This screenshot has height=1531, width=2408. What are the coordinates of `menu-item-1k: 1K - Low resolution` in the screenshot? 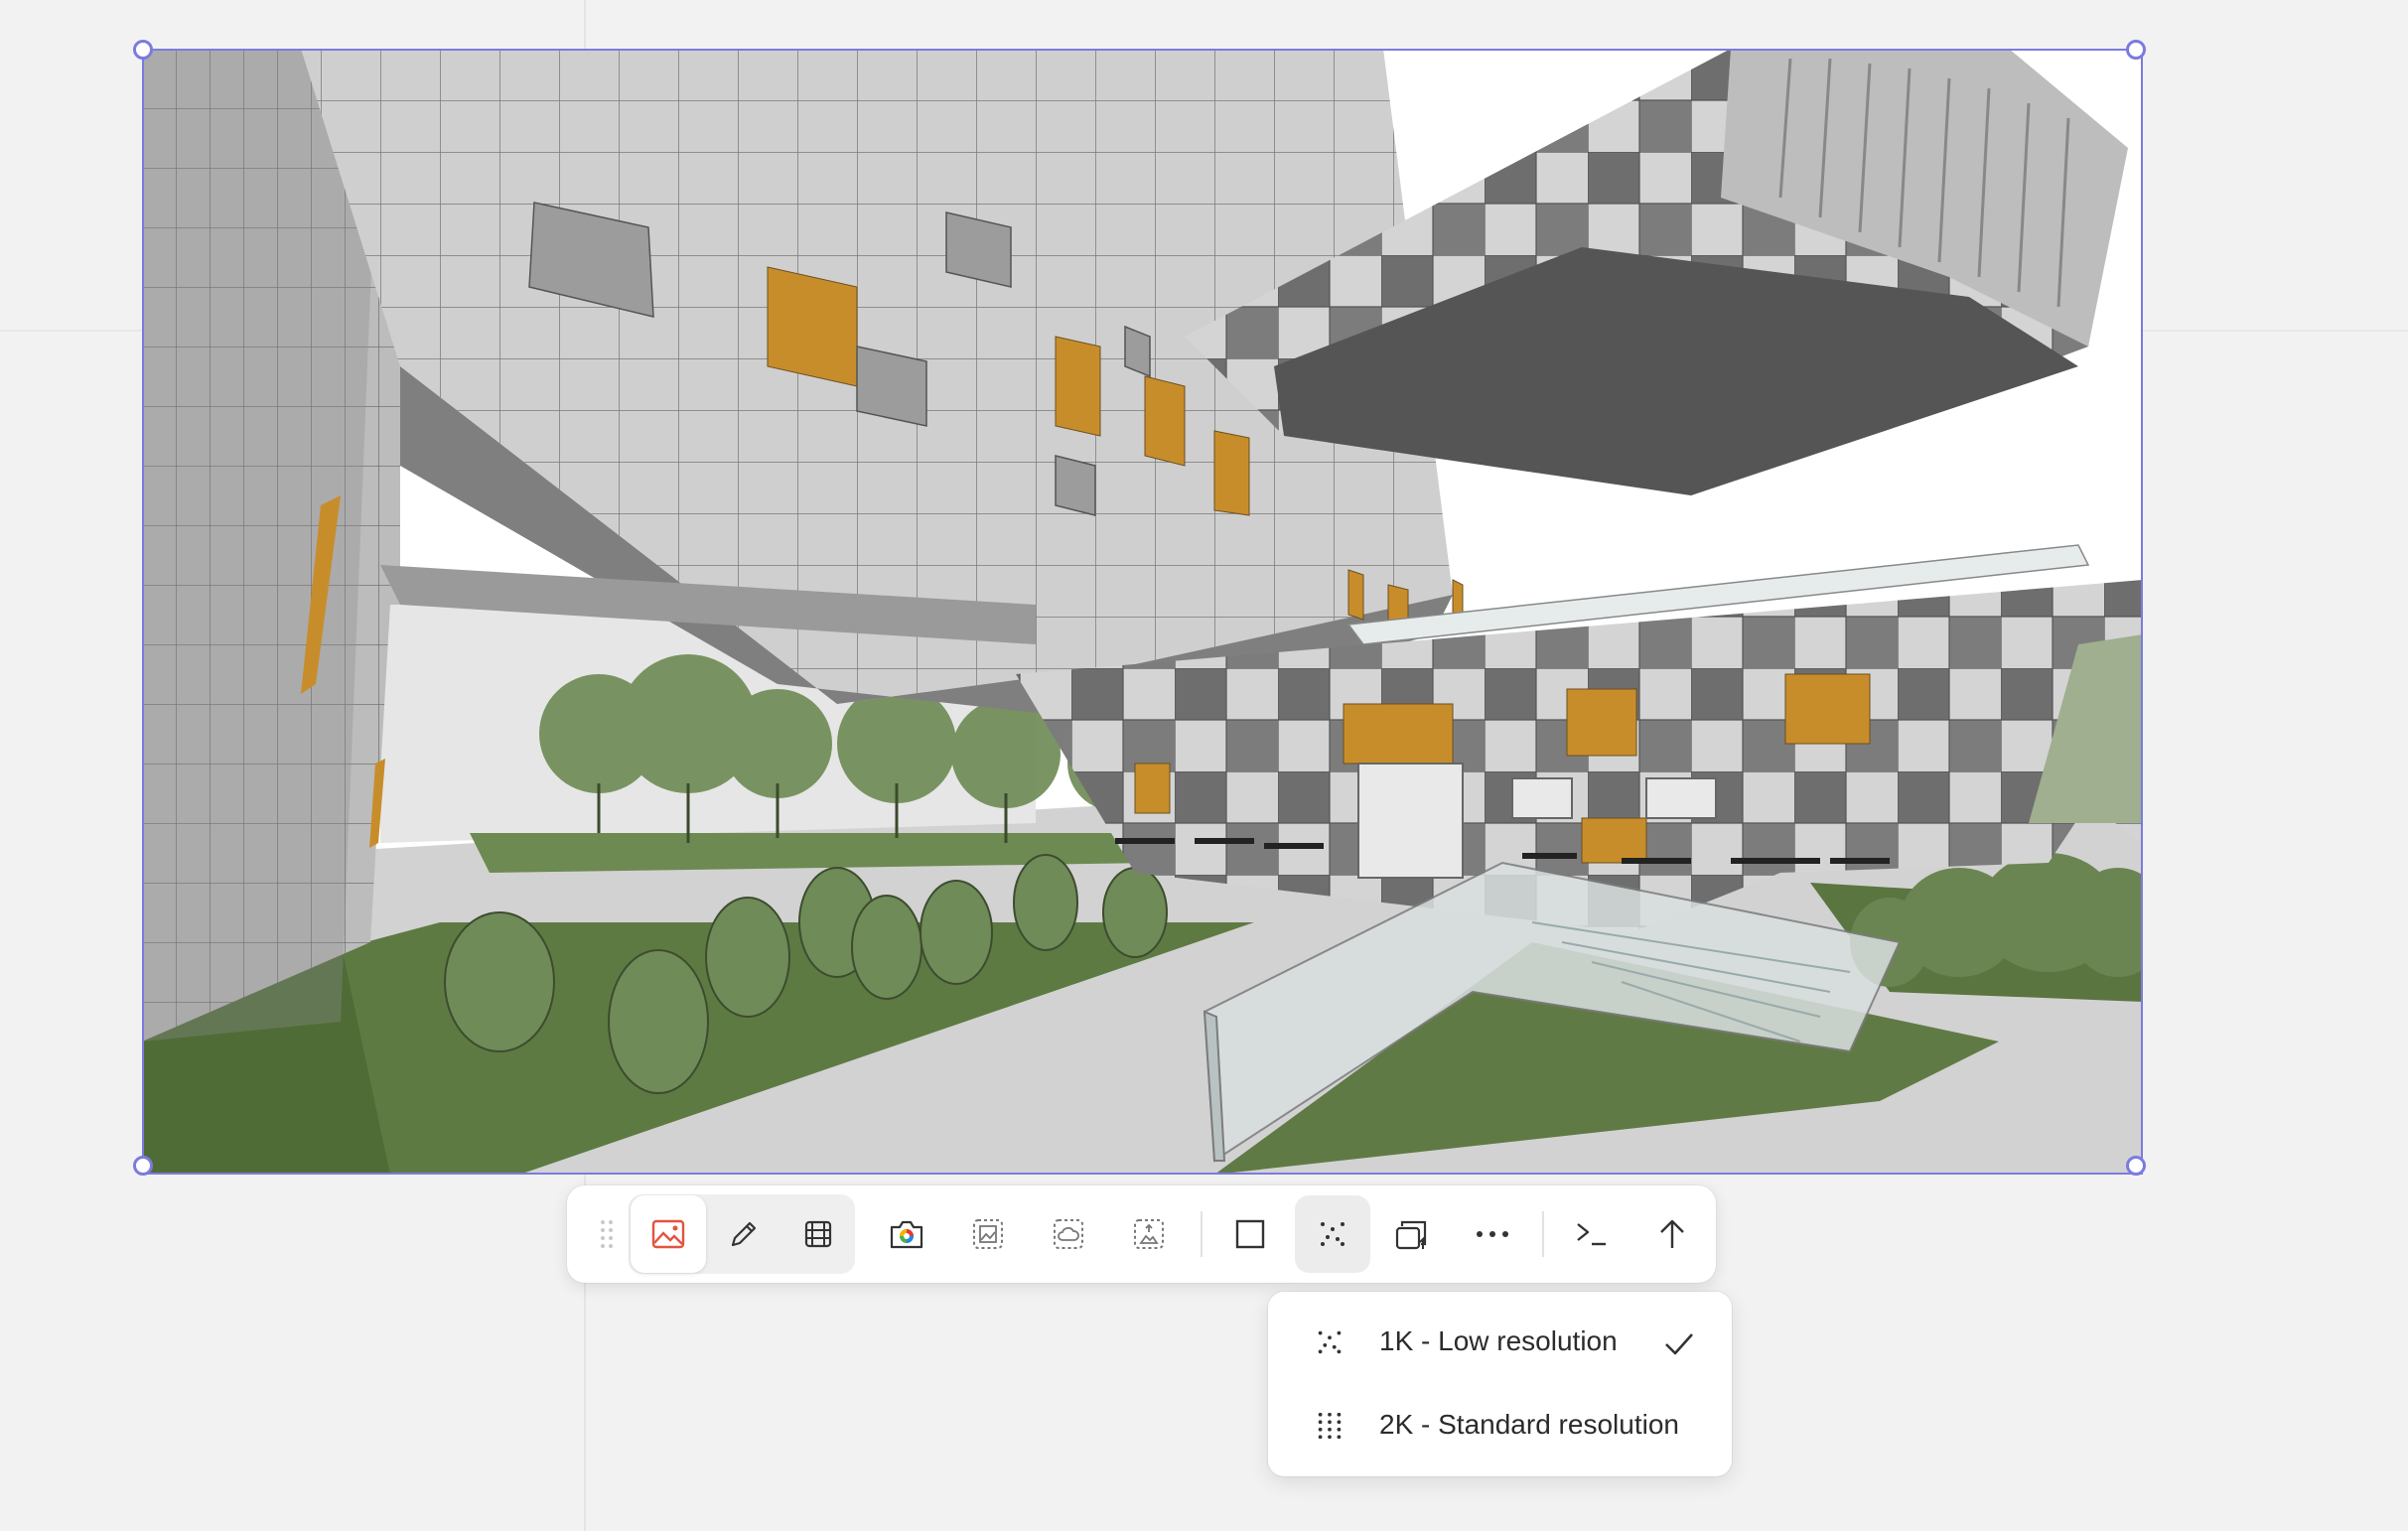 It's located at (1500, 1343).